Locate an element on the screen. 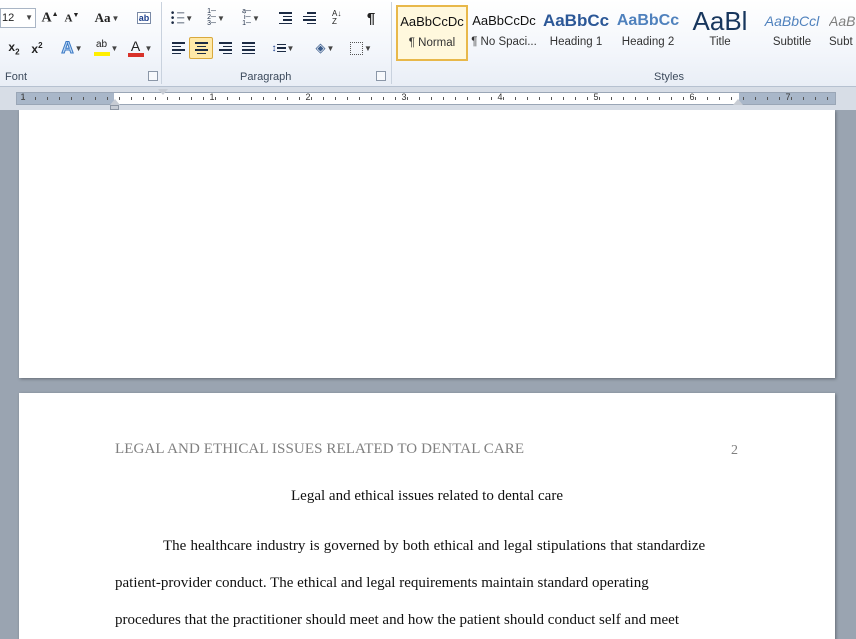  style-heading-2: AaBbCc Heading 2 is located at coordinates (648, 33).